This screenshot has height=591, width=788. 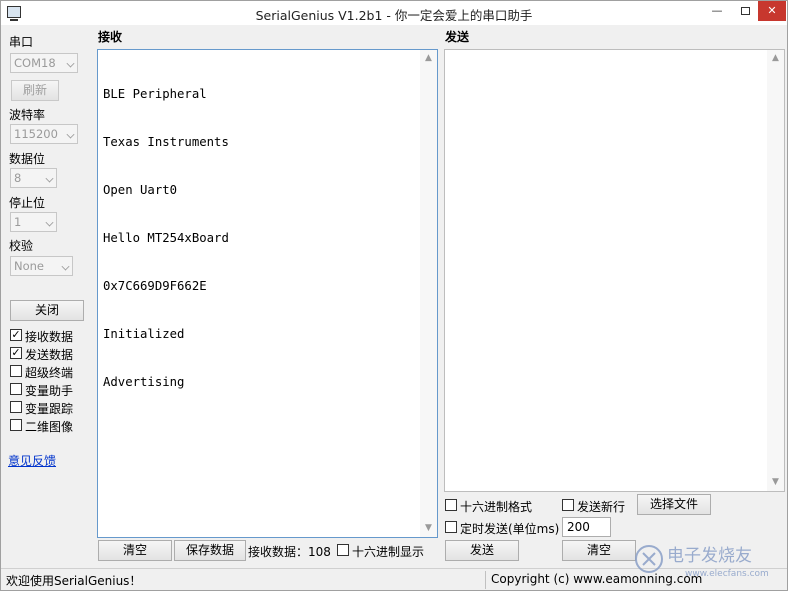 I want to click on receive-line: Advertising, so click(x=144, y=382).